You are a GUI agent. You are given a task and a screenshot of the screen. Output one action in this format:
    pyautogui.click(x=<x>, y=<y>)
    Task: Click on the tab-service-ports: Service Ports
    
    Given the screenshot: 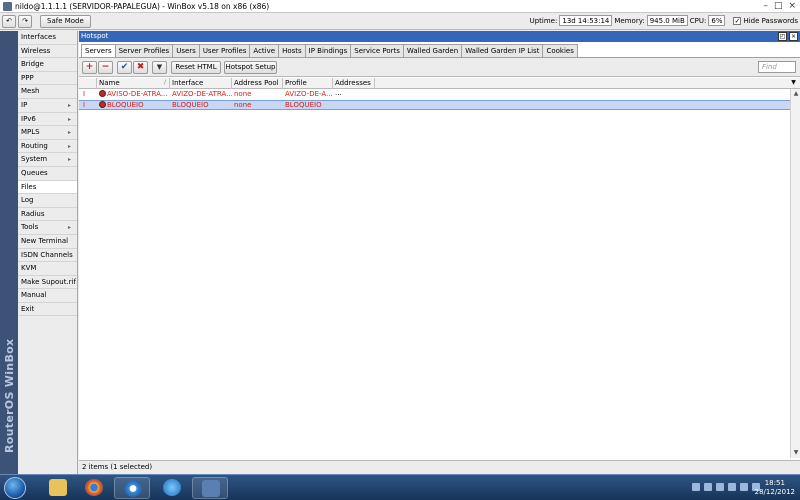 What is the action you would take?
    pyautogui.click(x=377, y=50)
    